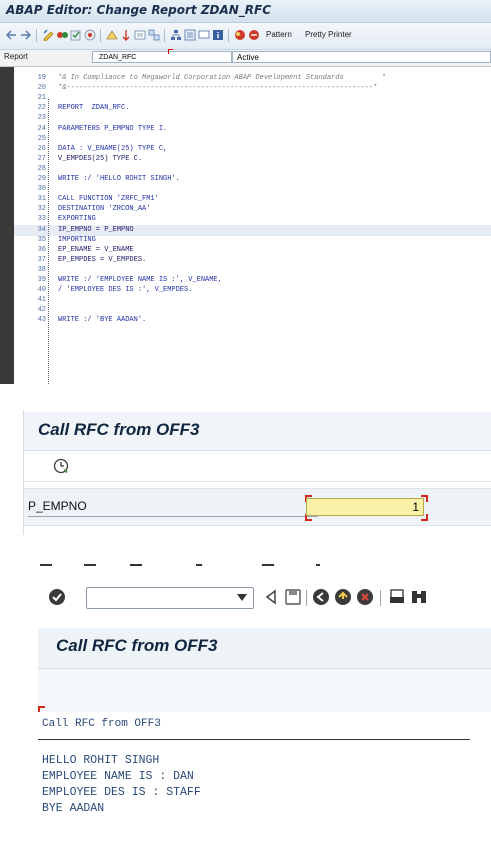 The height and width of the screenshot is (857, 491). I want to click on line-number: 43, so click(41, 320).